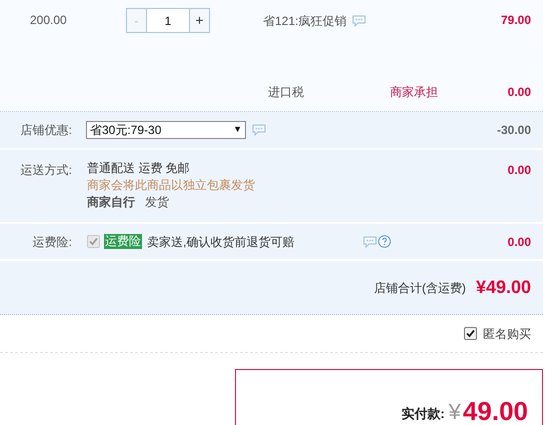 The height and width of the screenshot is (425, 558). What do you see at coordinates (199, 20) in the screenshot?
I see `increase-button: +` at bounding box center [199, 20].